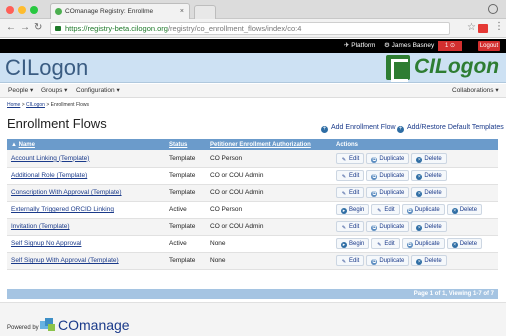 The image size is (506, 336). I want to click on back-icon: ←, so click(11, 28).